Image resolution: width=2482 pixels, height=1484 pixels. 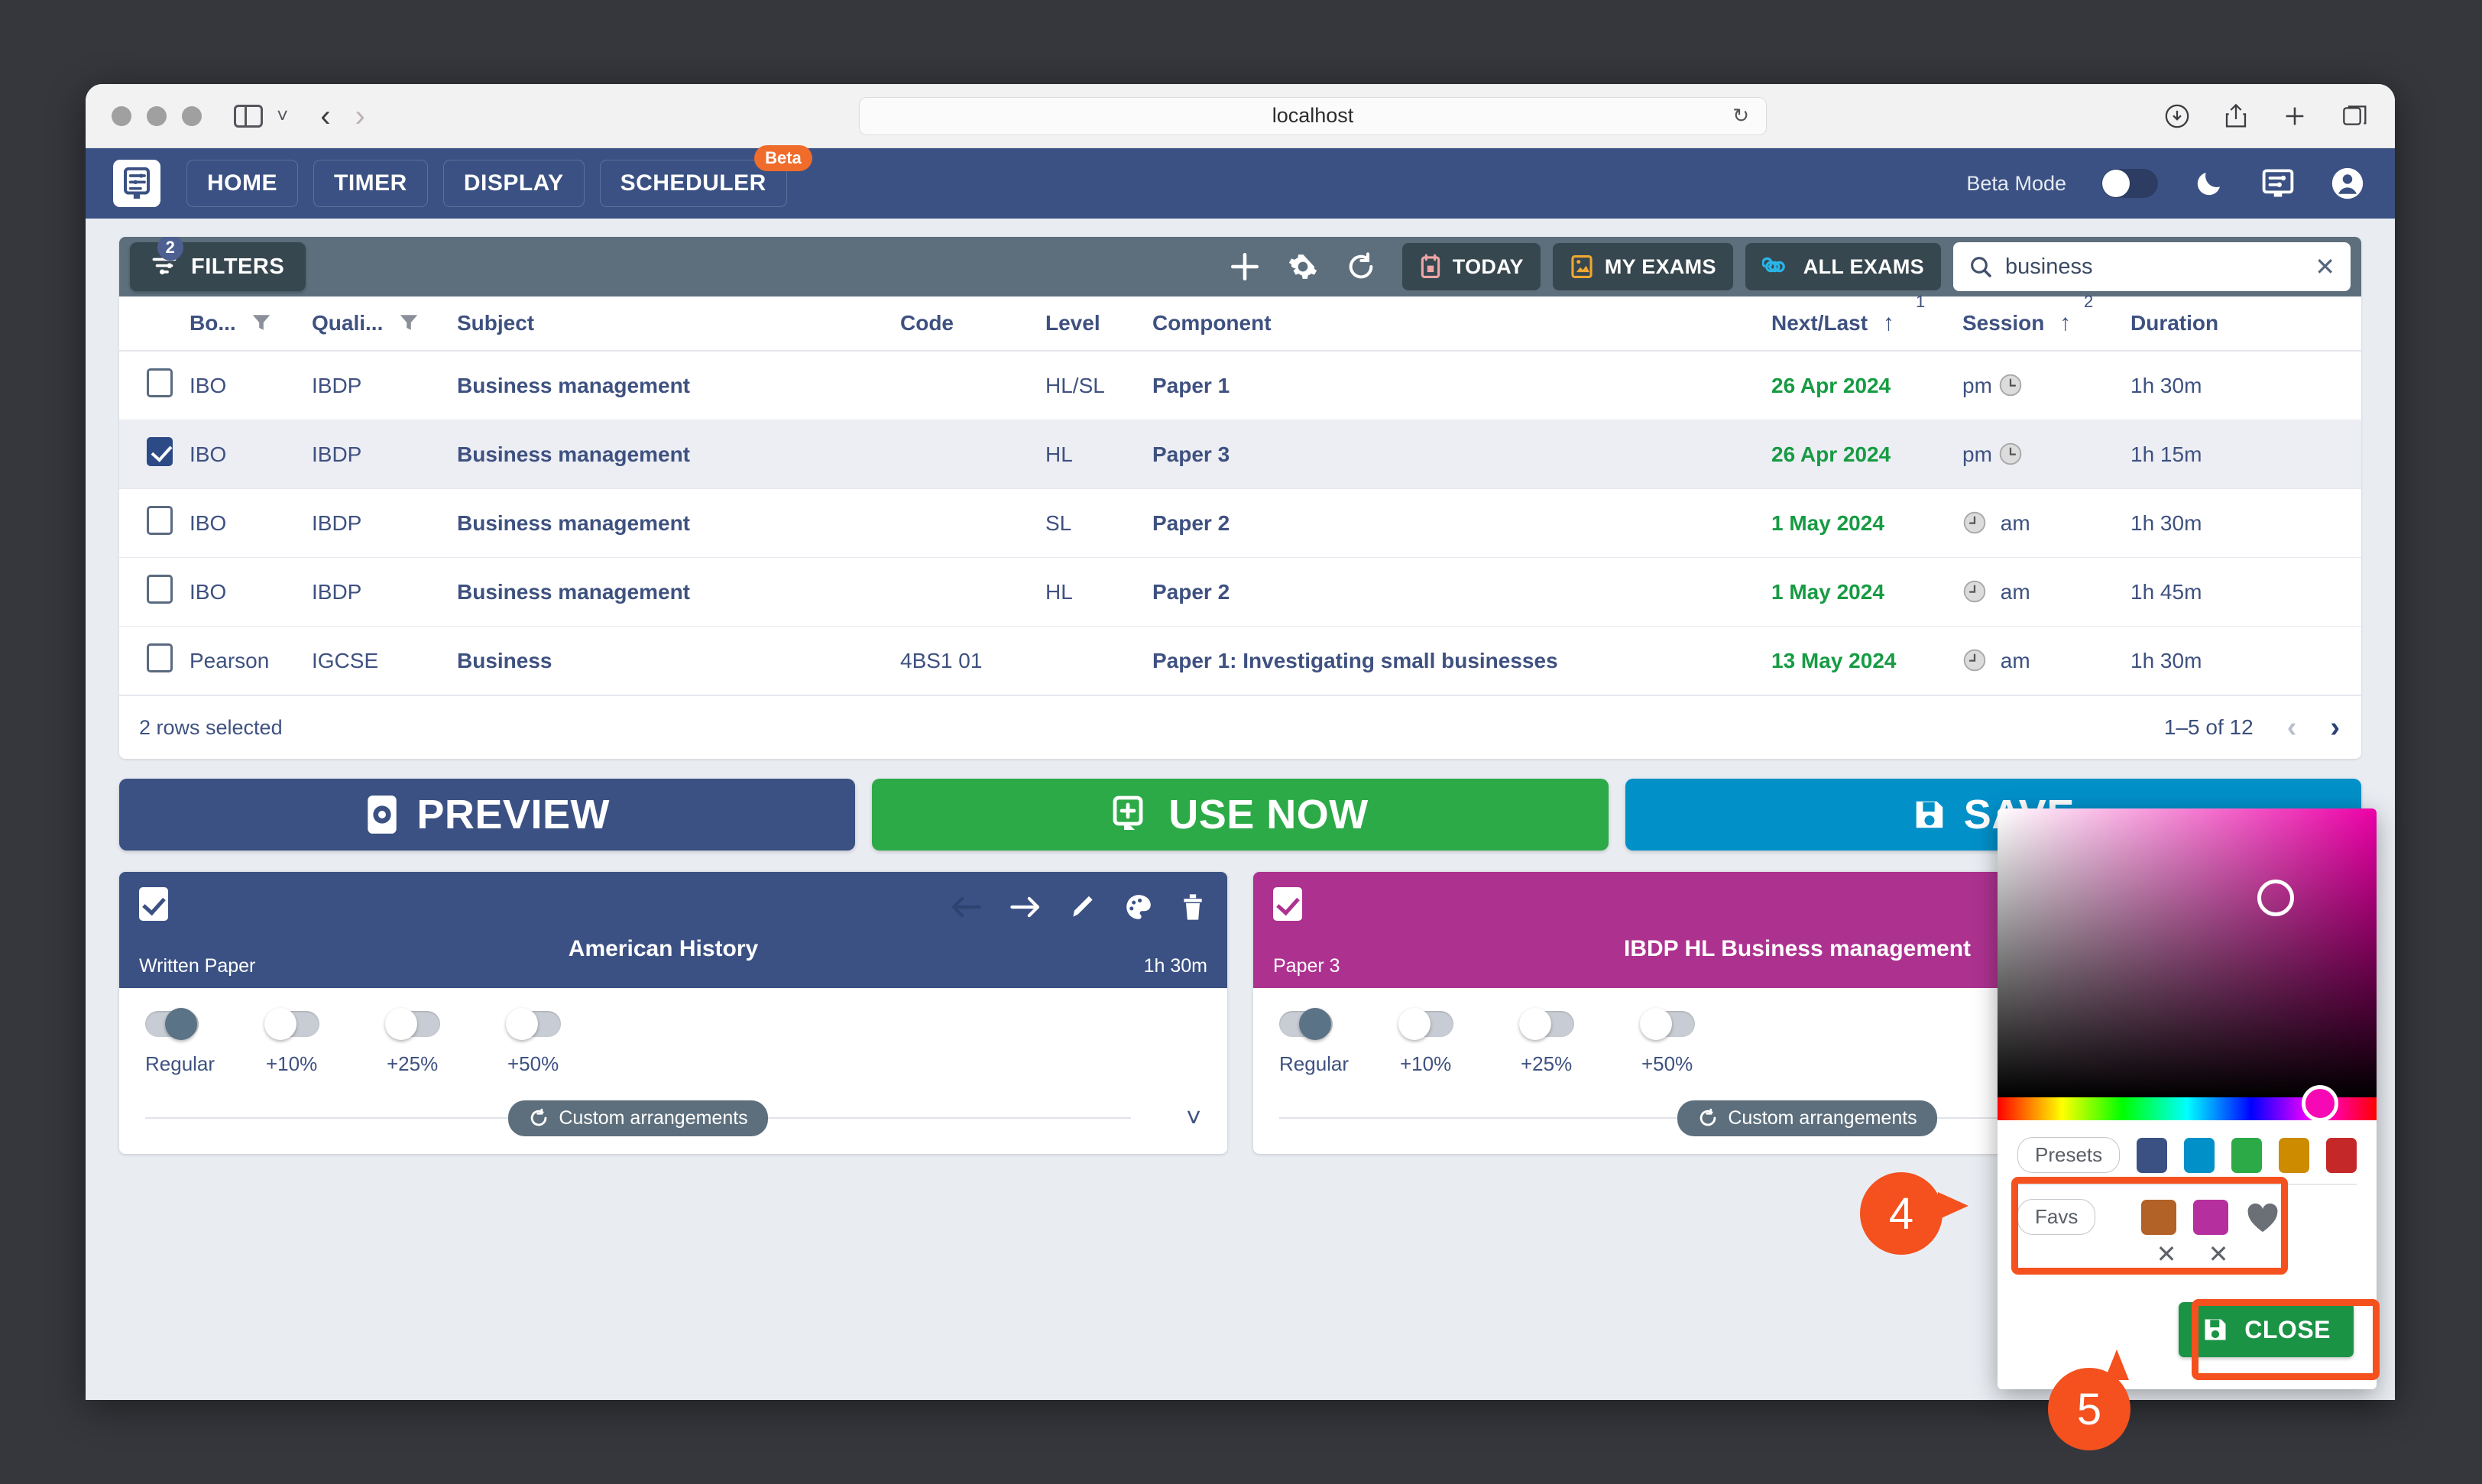 I want to click on clear-search-icon: ✕, so click(x=2325, y=267).